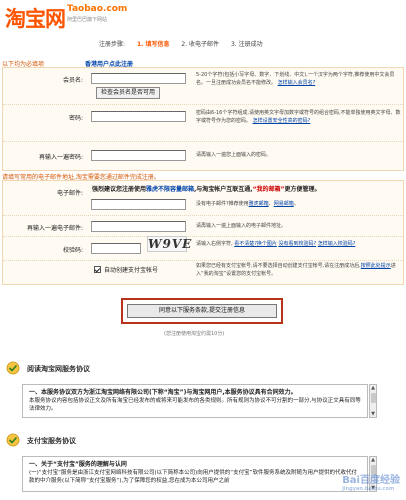  I want to click on password-input, so click(138, 116).